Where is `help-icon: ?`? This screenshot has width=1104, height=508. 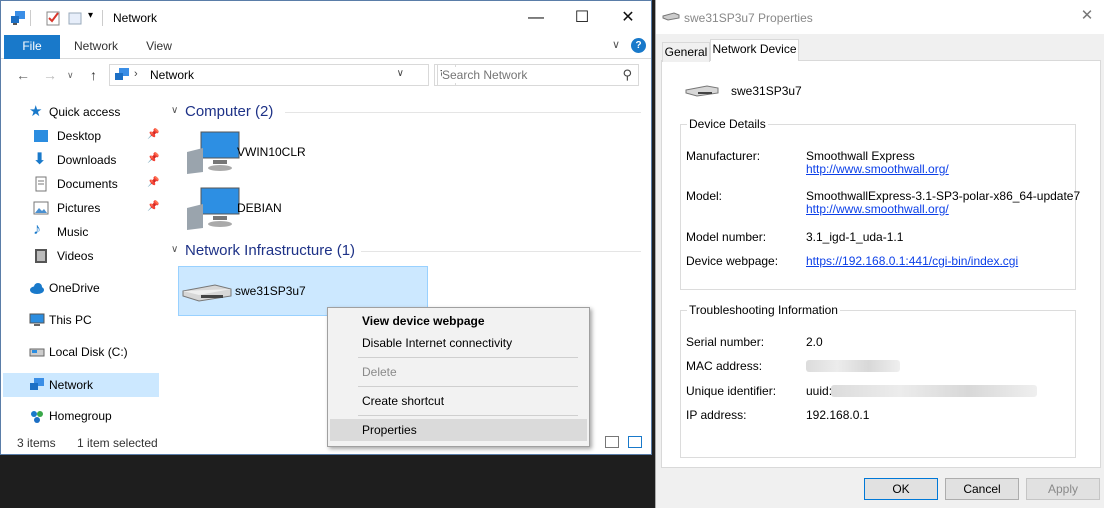
help-icon: ? is located at coordinates (638, 45).